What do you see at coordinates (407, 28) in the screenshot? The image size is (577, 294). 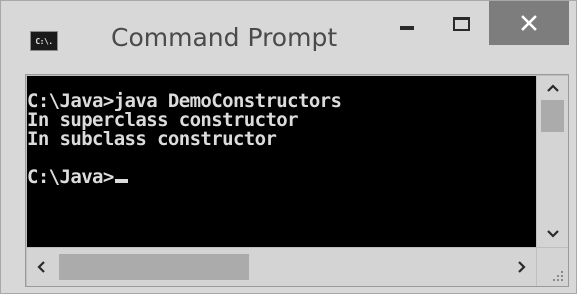 I see `minimize-icon` at bounding box center [407, 28].